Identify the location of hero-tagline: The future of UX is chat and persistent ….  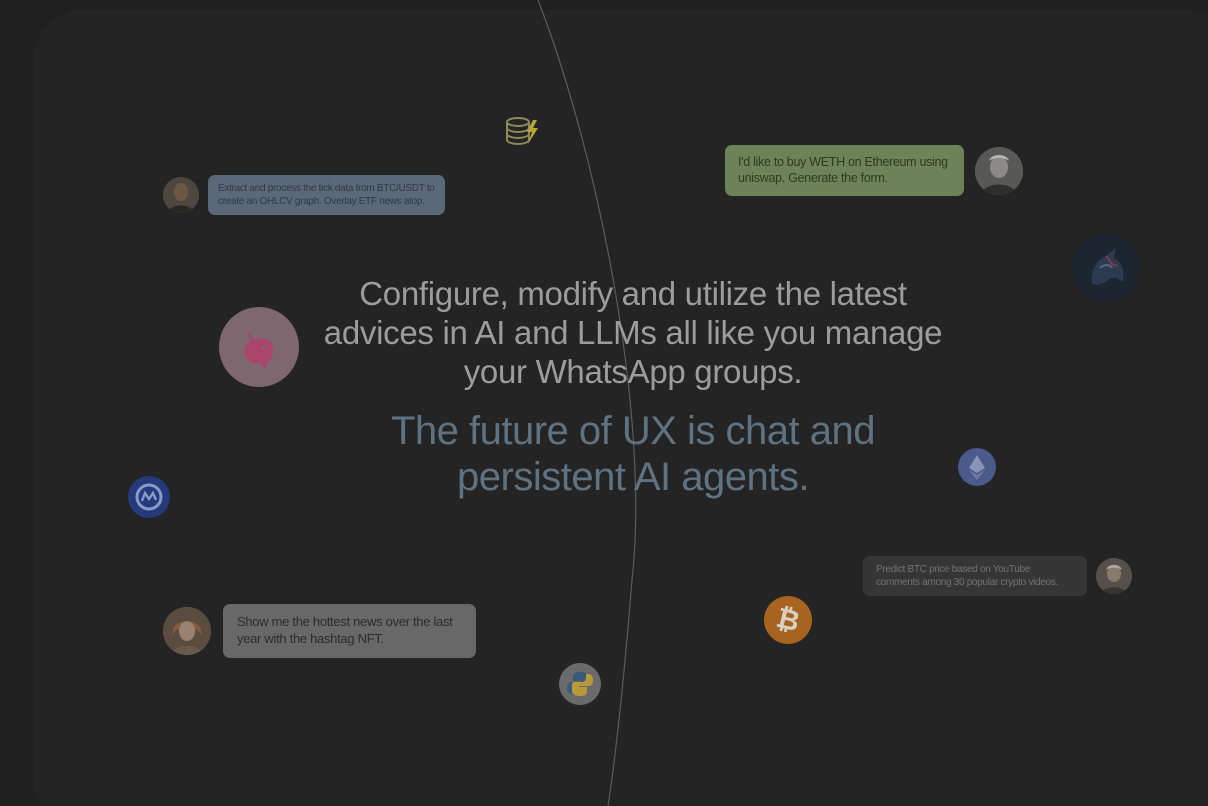
(633, 454).